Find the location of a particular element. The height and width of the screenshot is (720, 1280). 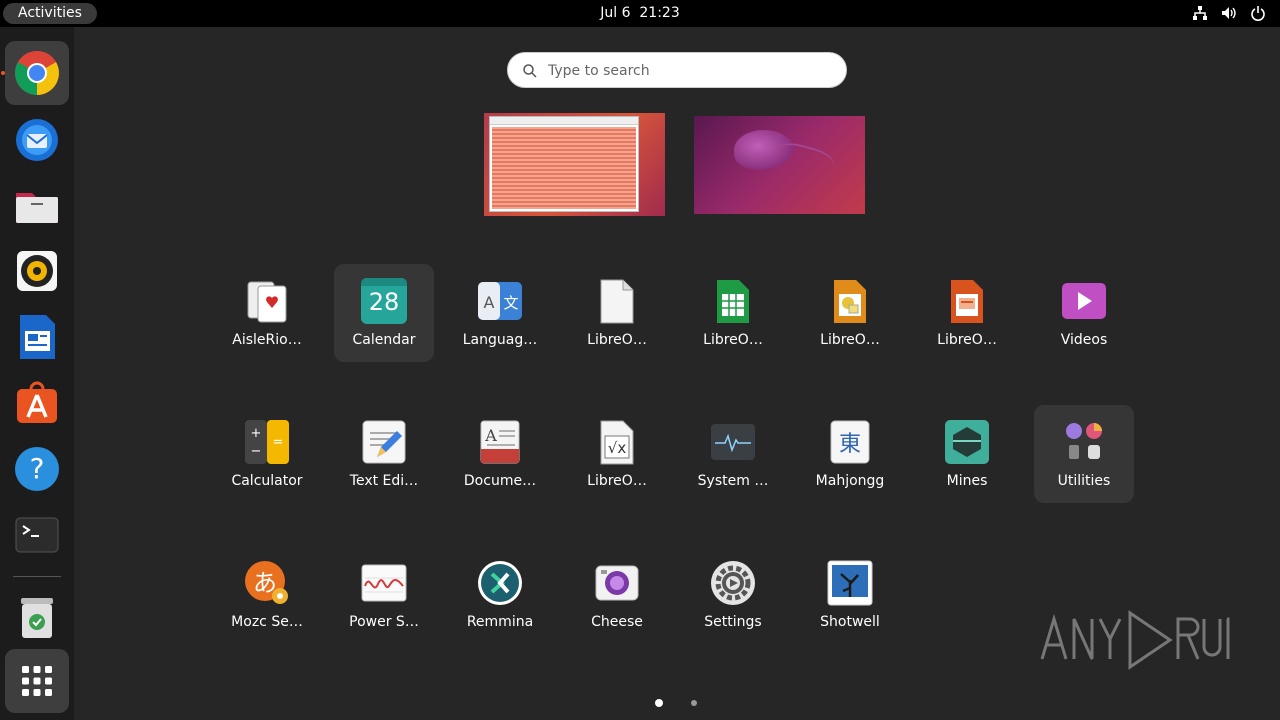

network-icon is located at coordinates (1200, 13).